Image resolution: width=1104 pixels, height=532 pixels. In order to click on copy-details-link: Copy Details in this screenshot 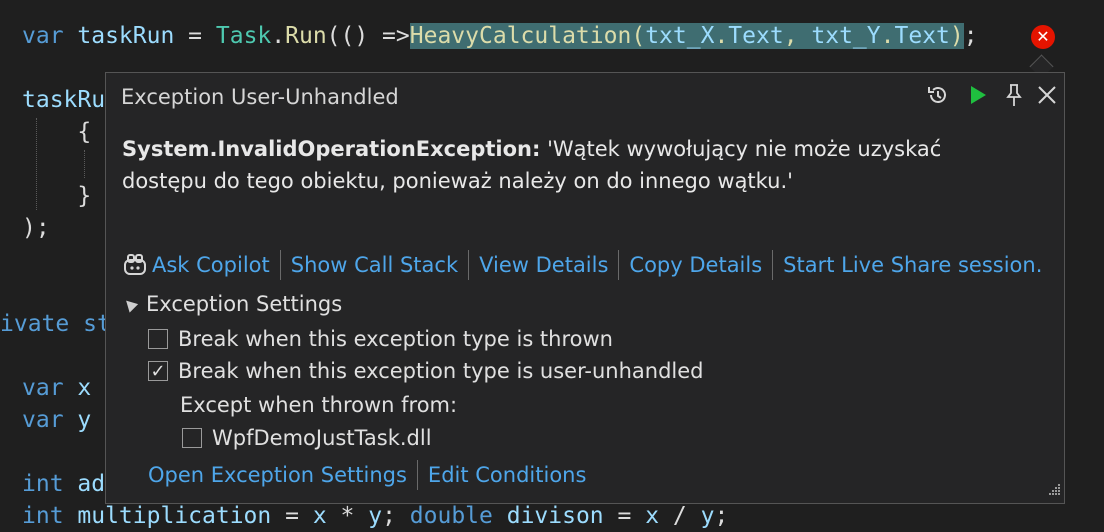, I will do `click(695, 265)`.